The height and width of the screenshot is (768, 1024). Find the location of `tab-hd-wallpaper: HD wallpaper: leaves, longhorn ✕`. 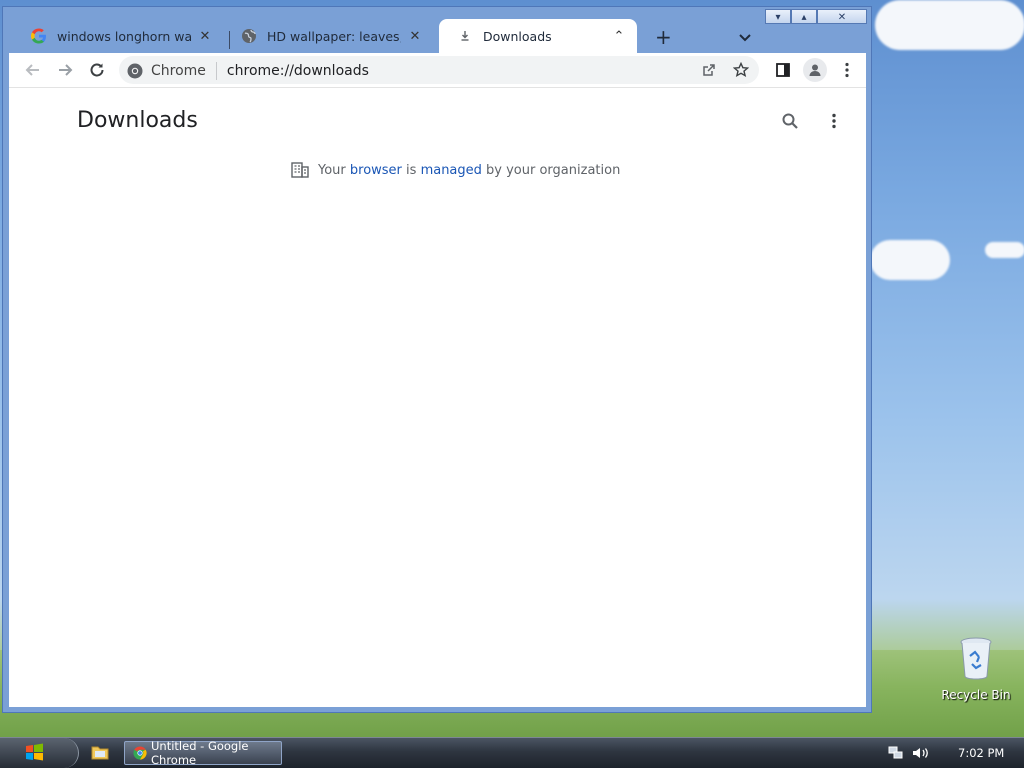

tab-hd-wallpaper: HD wallpaper: leaves, longhorn ✕ is located at coordinates (328, 36).